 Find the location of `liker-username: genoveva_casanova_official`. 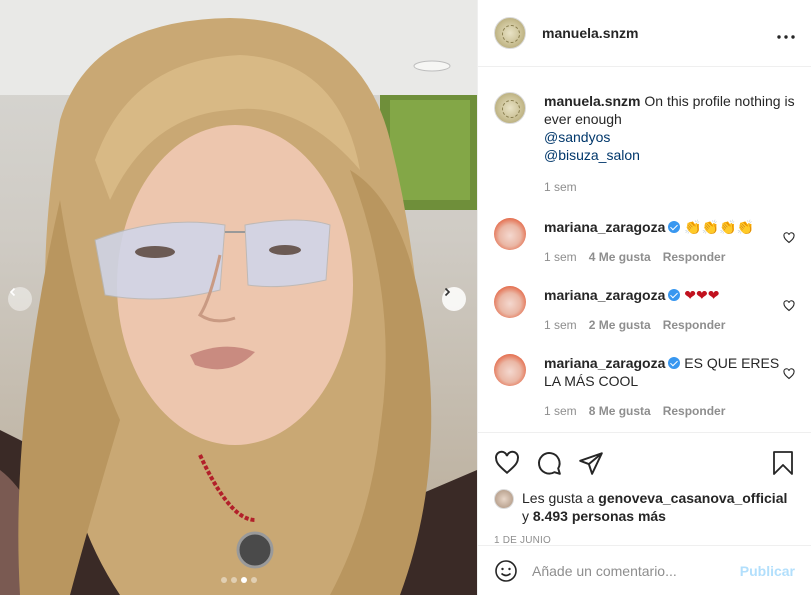

liker-username: genoveva_casanova_official is located at coordinates (692, 498).